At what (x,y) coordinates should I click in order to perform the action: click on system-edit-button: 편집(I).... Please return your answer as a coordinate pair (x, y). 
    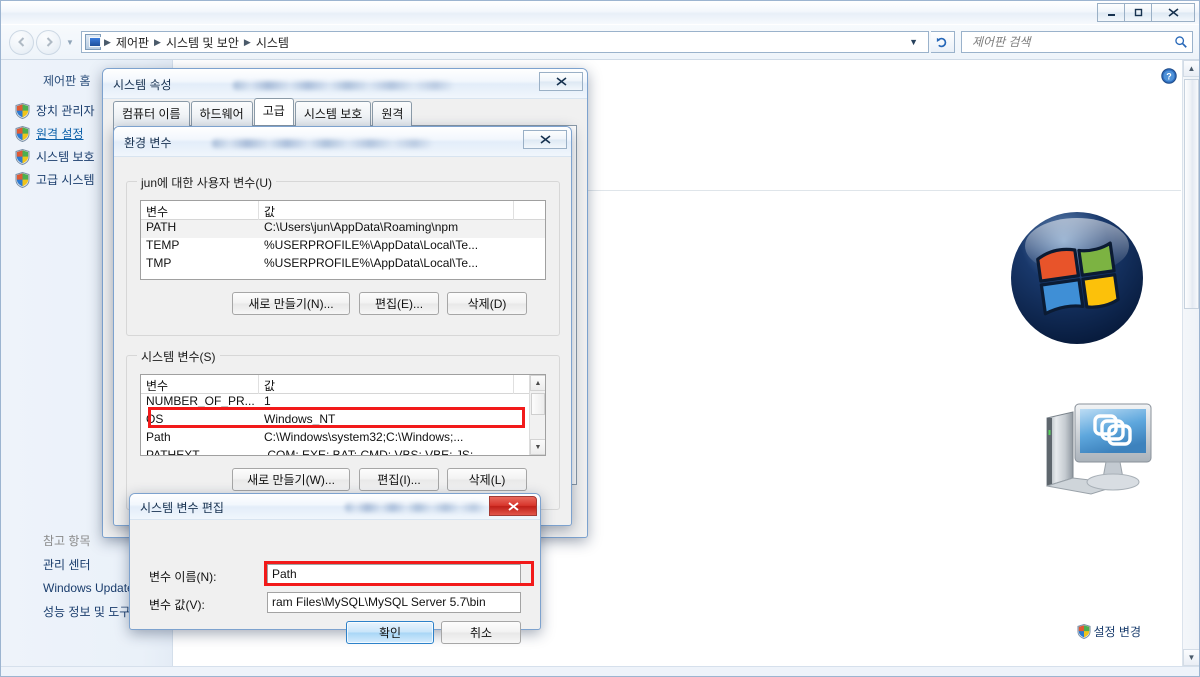
    Looking at the image, I should click on (399, 479).